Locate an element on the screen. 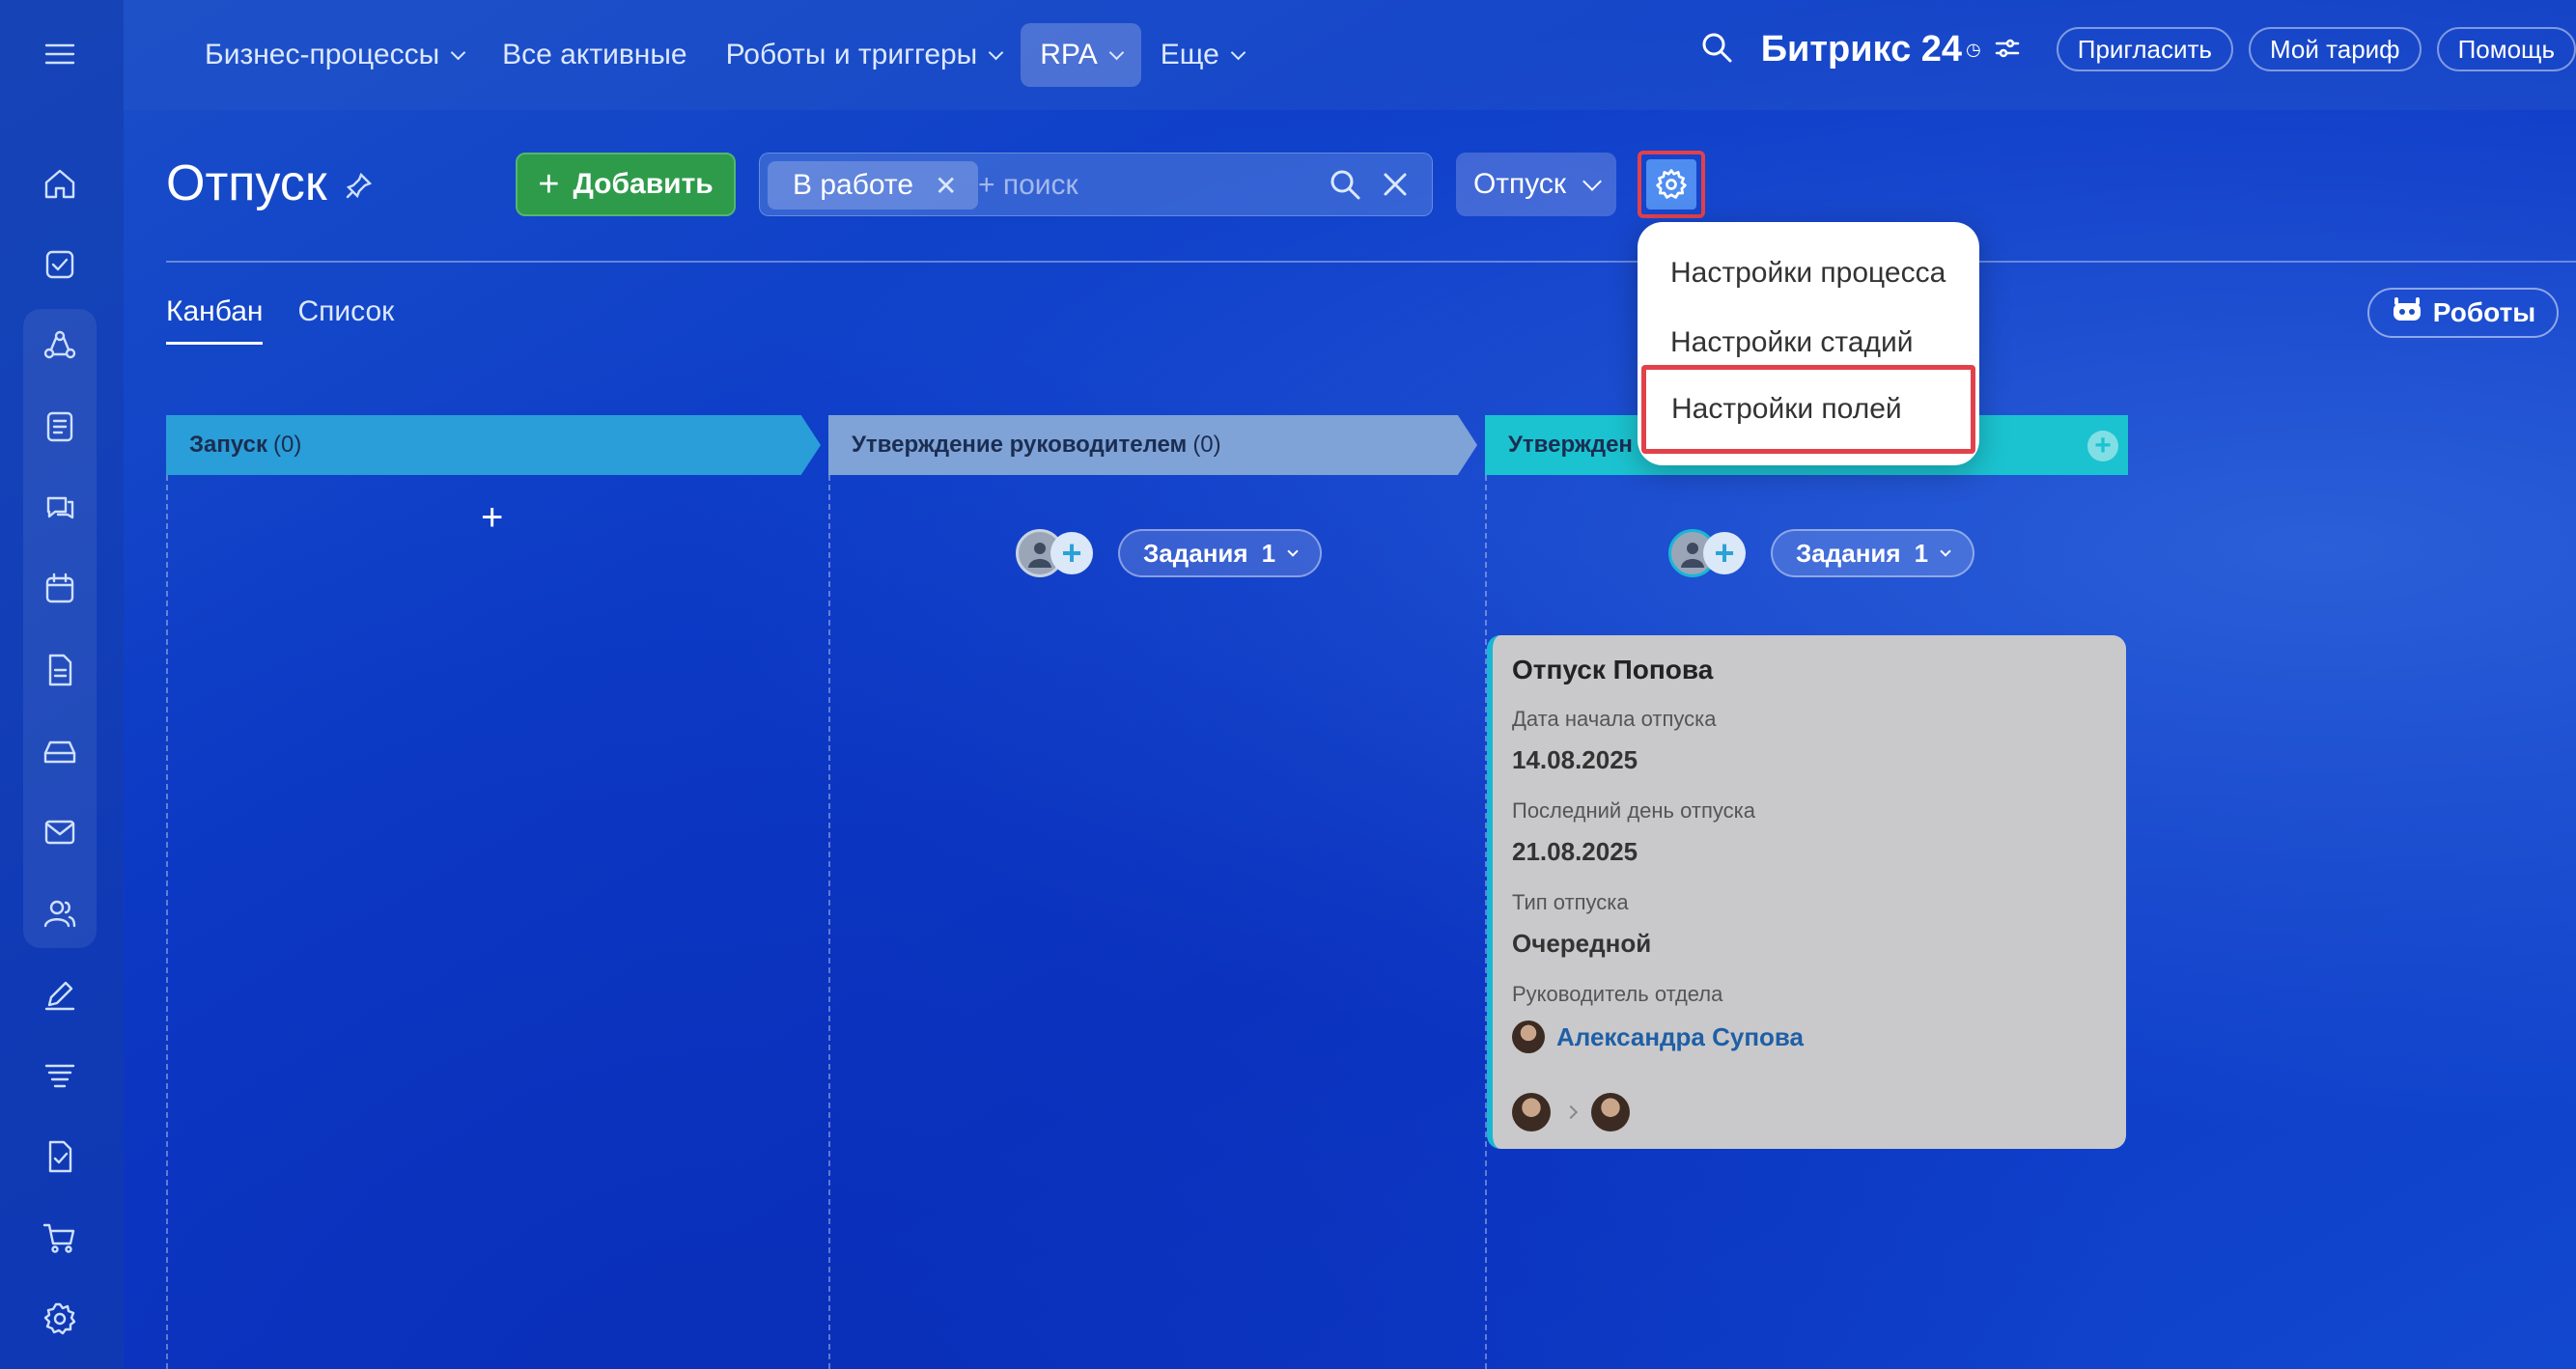 The width and height of the screenshot is (2576, 1369). invite-button: Пригласить is located at coordinates (2144, 49).